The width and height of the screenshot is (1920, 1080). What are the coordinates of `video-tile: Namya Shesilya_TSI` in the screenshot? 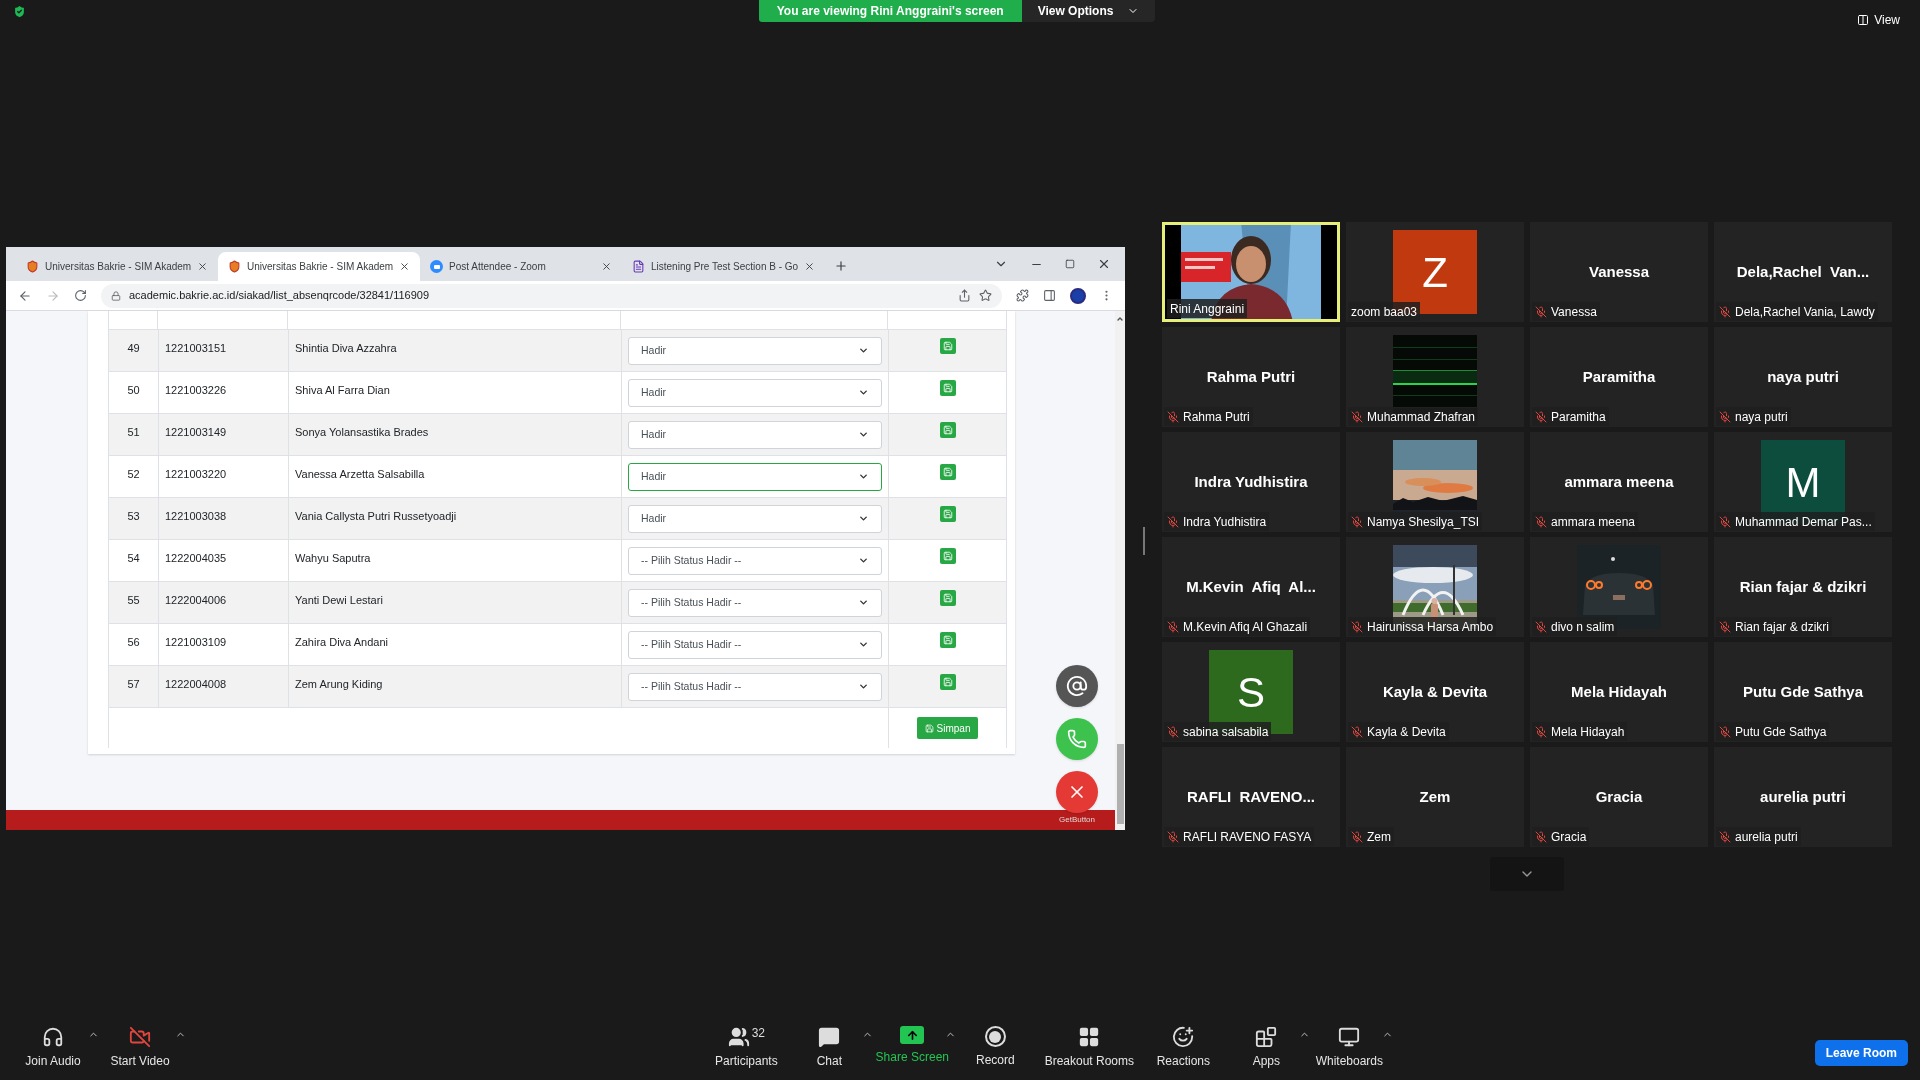 It's located at (1435, 482).